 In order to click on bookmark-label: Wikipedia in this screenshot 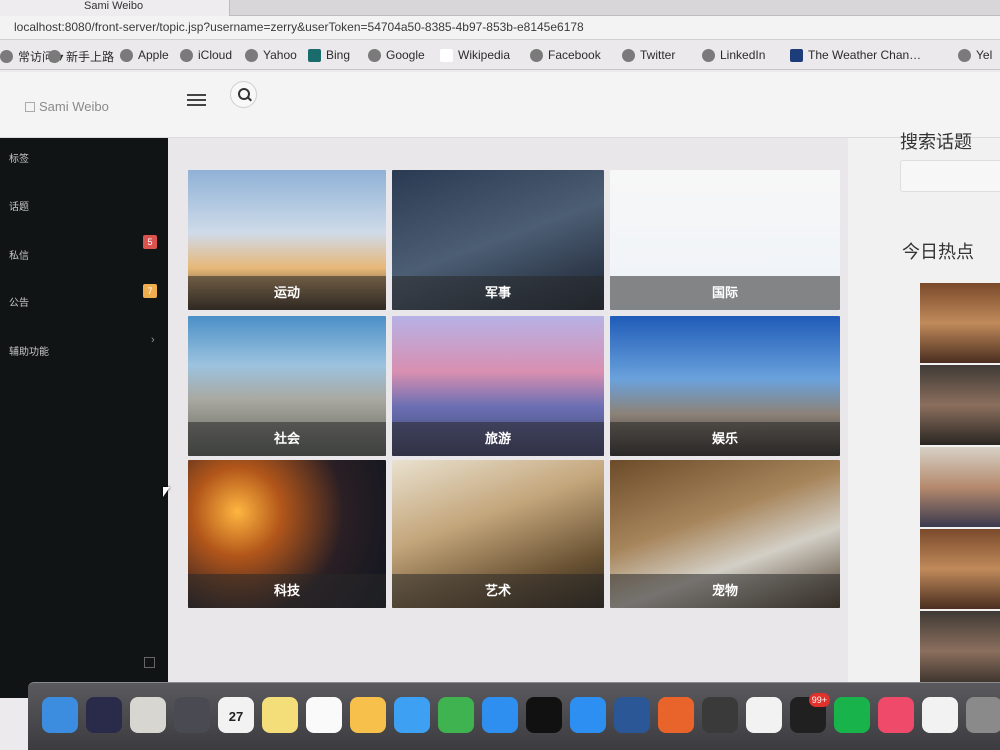, I will do `click(484, 55)`.